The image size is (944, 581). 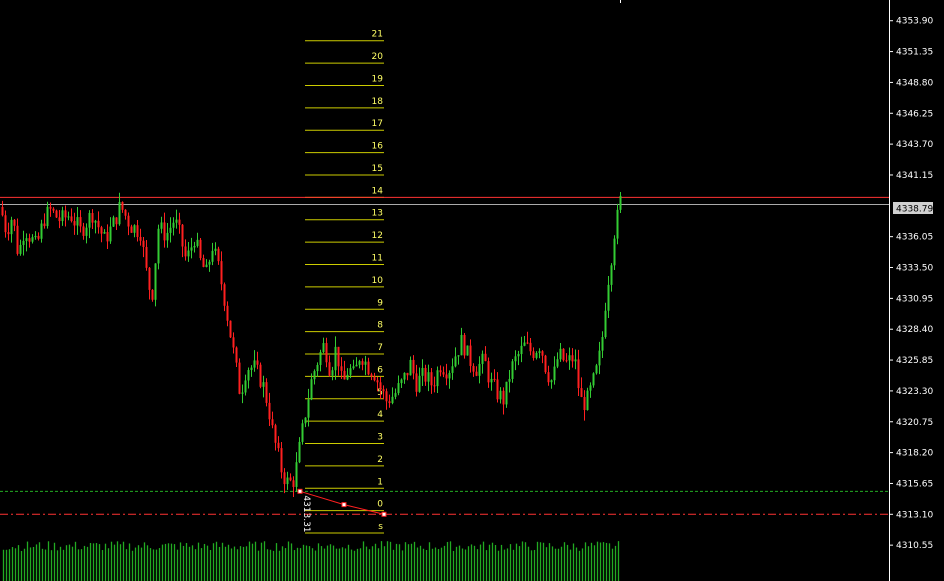 What do you see at coordinates (377, 35) in the screenshot?
I see `fib-level-label: 21` at bounding box center [377, 35].